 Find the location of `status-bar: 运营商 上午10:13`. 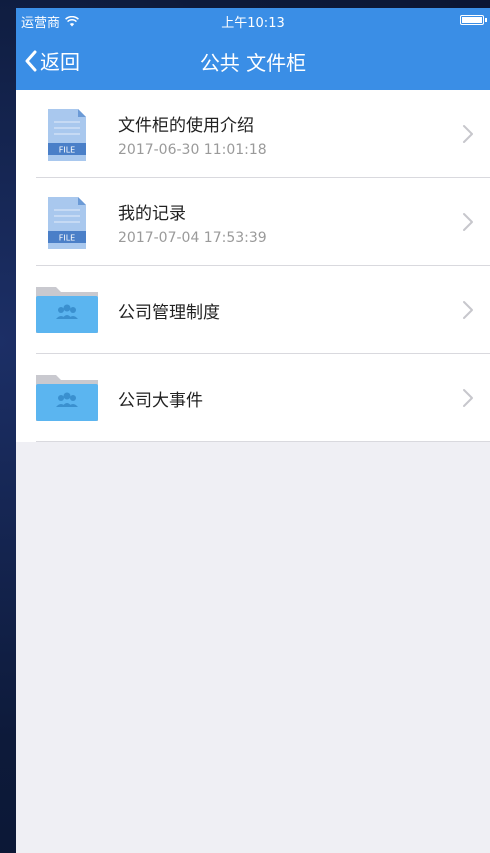

status-bar: 运营商 上午10:13 is located at coordinates (253, 20).